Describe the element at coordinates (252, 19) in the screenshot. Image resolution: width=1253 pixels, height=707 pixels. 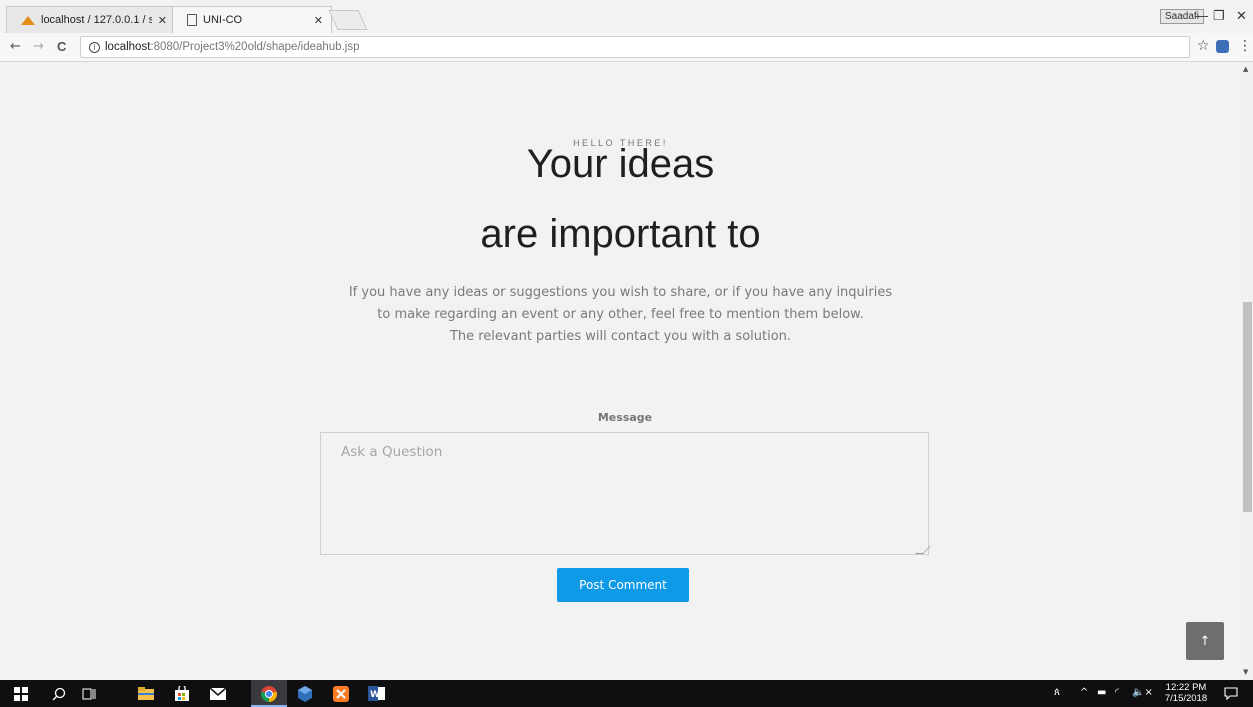
I see `tab-uni-co: UNI-CO ✕` at that location.